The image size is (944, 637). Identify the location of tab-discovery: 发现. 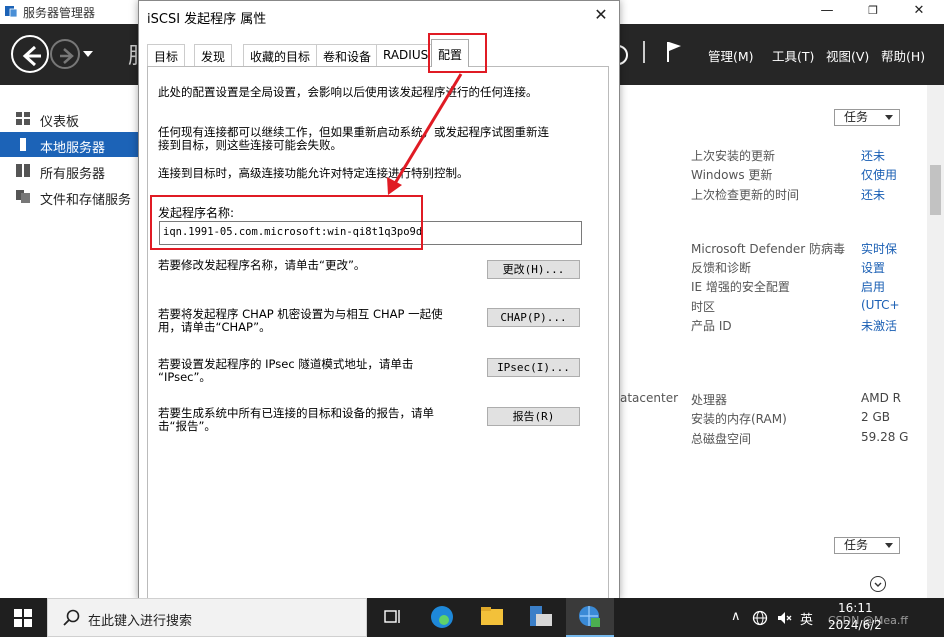
(213, 55).